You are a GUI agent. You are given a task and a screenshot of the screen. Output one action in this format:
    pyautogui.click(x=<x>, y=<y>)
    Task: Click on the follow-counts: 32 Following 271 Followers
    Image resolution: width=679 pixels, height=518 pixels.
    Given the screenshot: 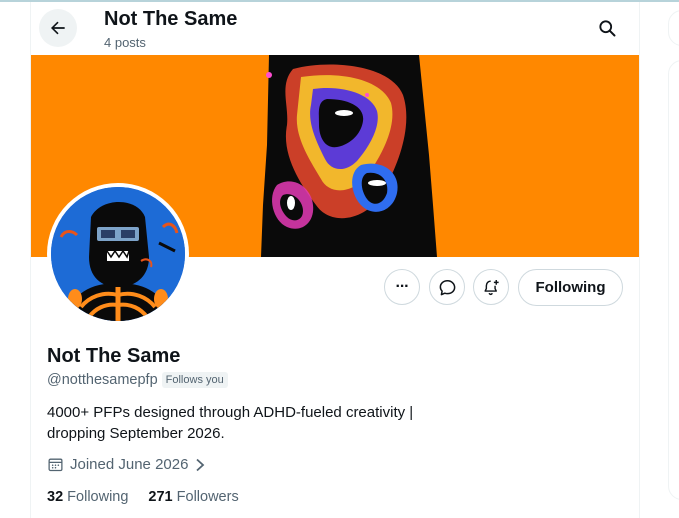 What is the action you would take?
    pyautogui.click(x=143, y=497)
    